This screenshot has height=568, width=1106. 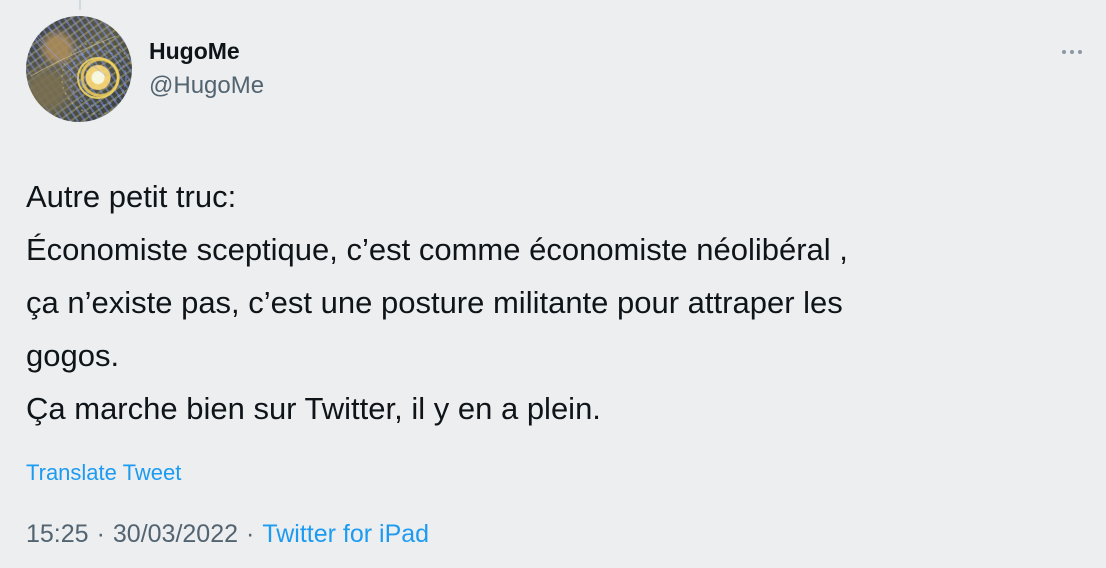 I want to click on avatar-image, so click(x=81, y=70).